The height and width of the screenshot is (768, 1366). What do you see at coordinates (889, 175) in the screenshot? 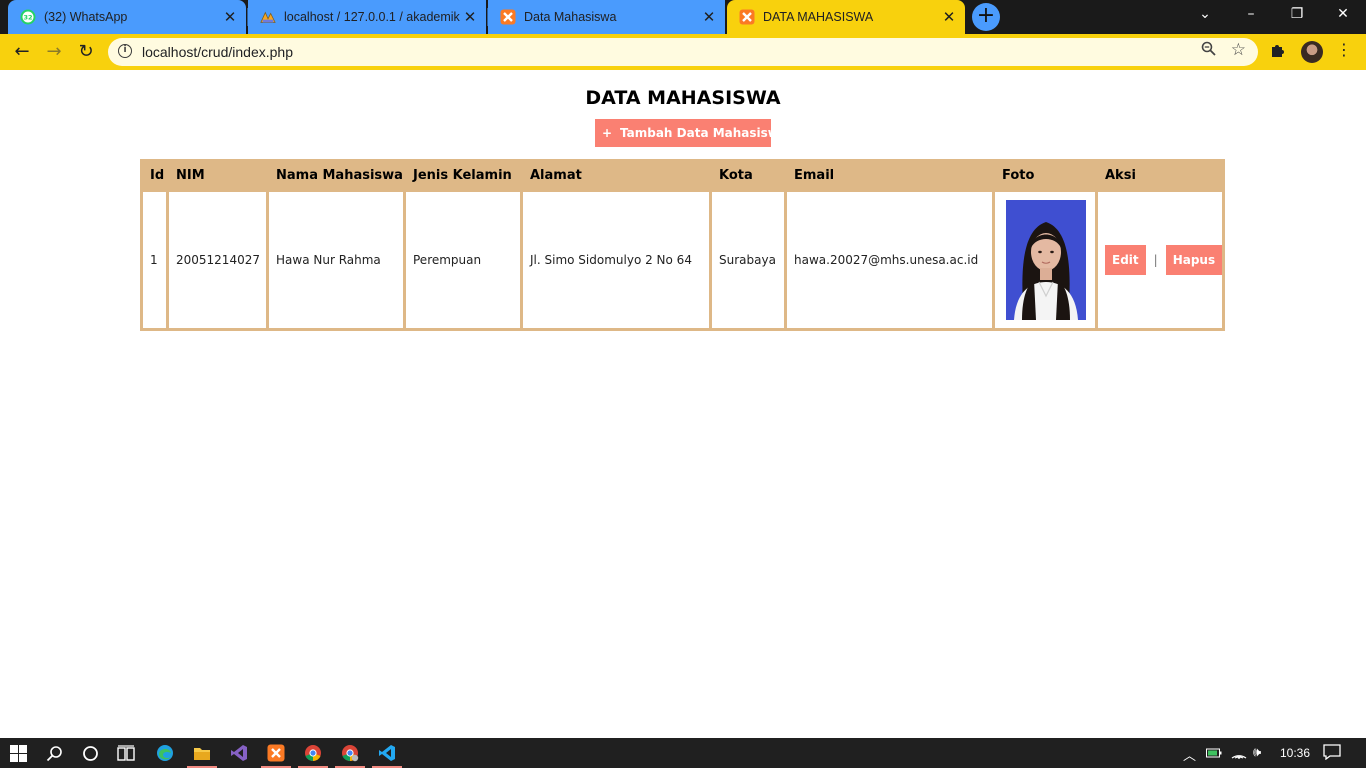
I see `header-email: Email` at bounding box center [889, 175].